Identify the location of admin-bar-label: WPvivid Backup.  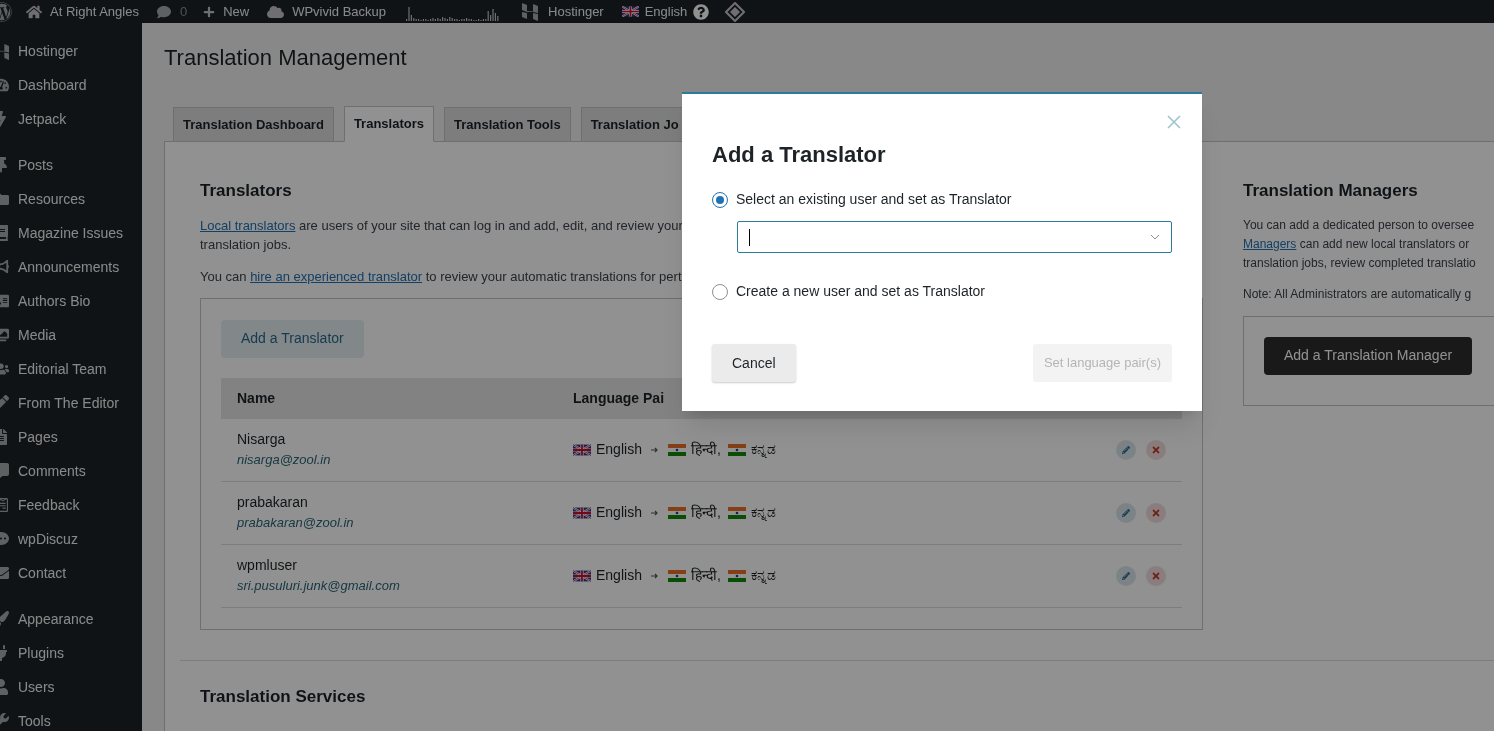
(339, 11).